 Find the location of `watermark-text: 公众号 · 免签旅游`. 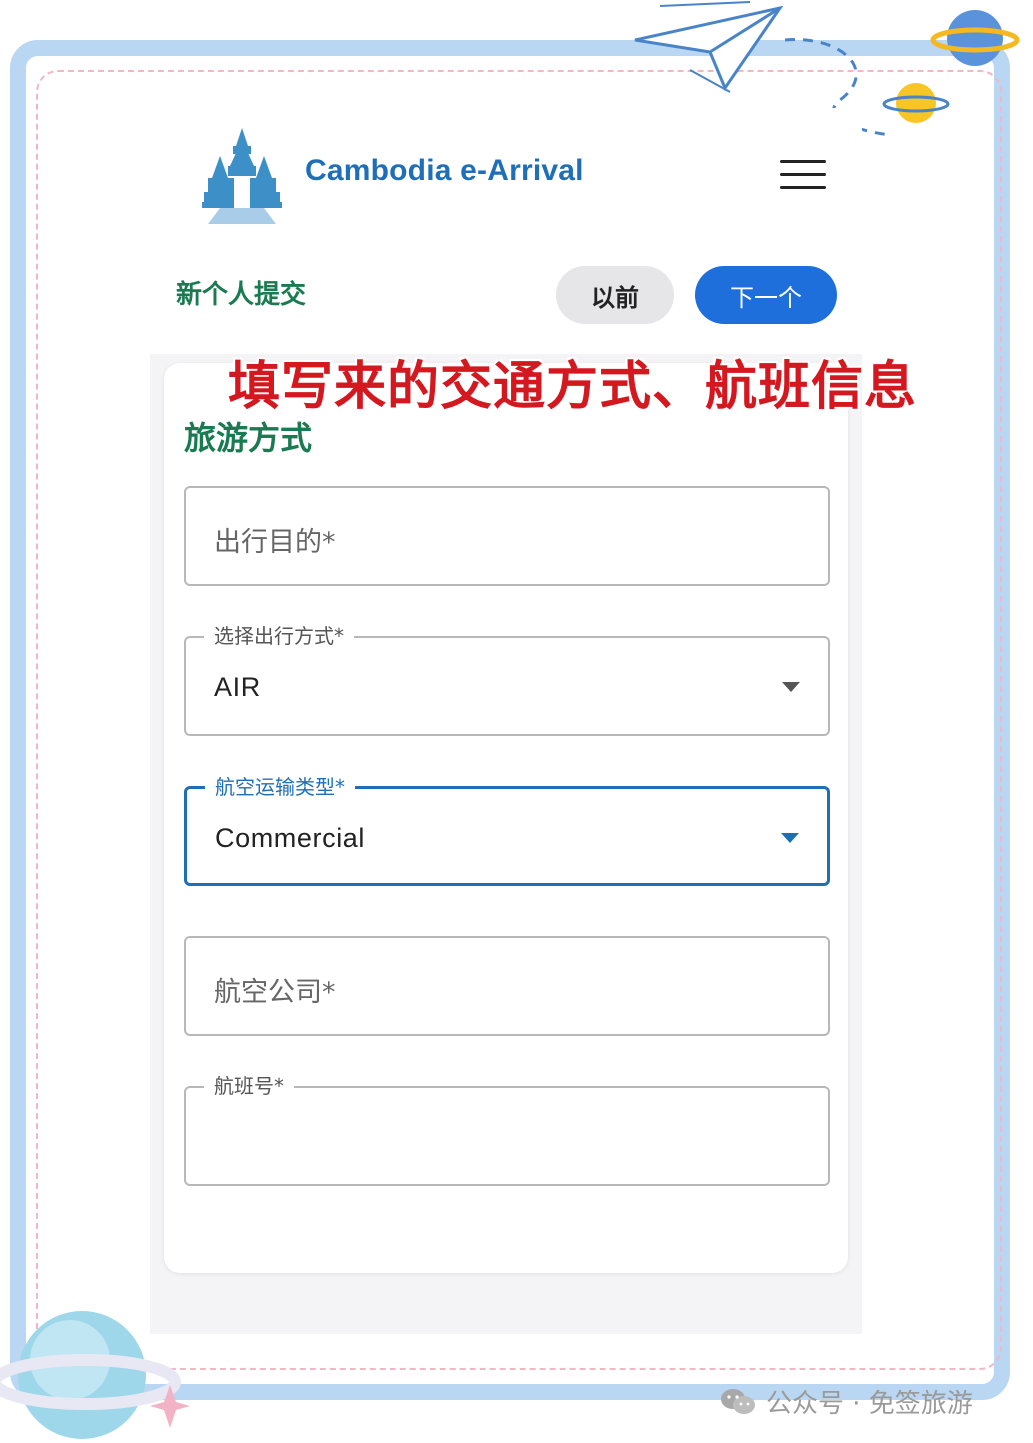

watermark-text: 公众号 · 免签旅游 is located at coordinates (869, 1404).